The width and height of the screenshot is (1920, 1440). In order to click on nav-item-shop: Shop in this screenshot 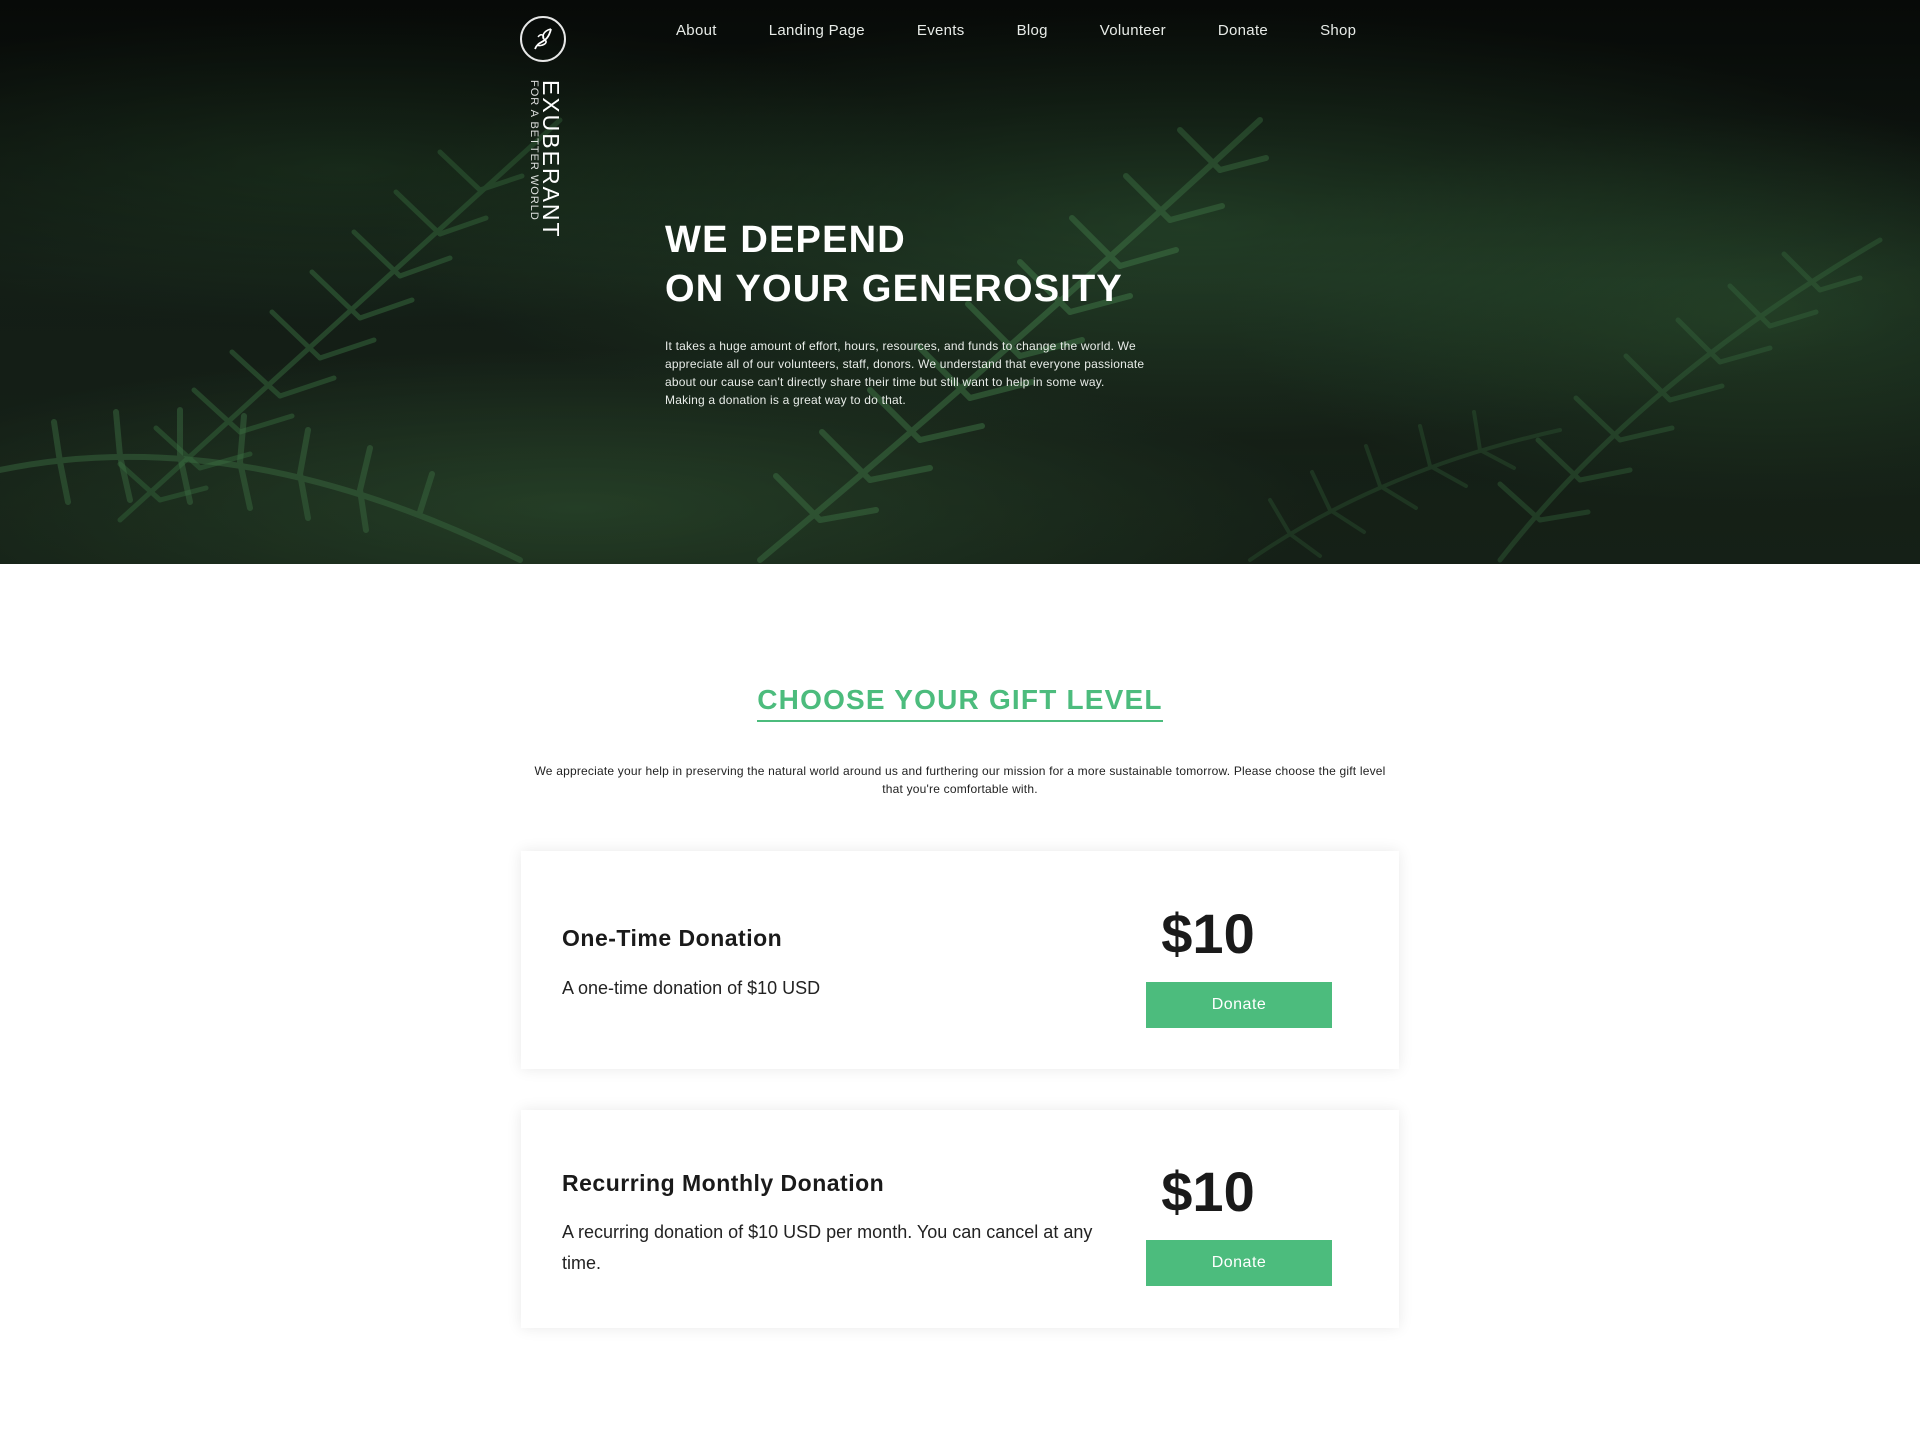, I will do `click(1338, 33)`.